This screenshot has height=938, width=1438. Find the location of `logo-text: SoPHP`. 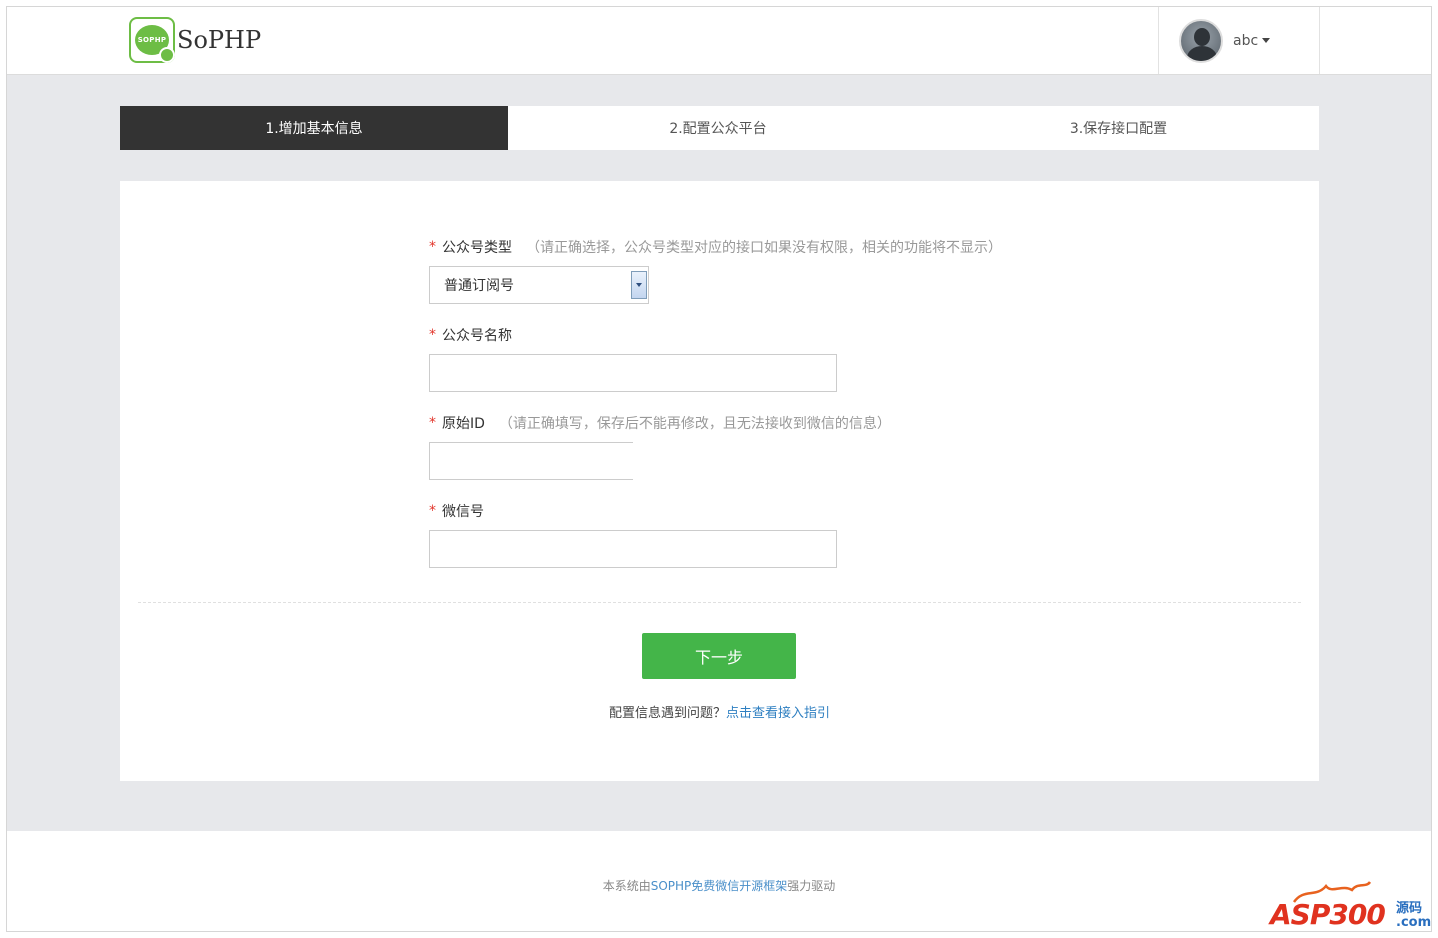

logo-text: SoPHP is located at coordinates (219, 40).